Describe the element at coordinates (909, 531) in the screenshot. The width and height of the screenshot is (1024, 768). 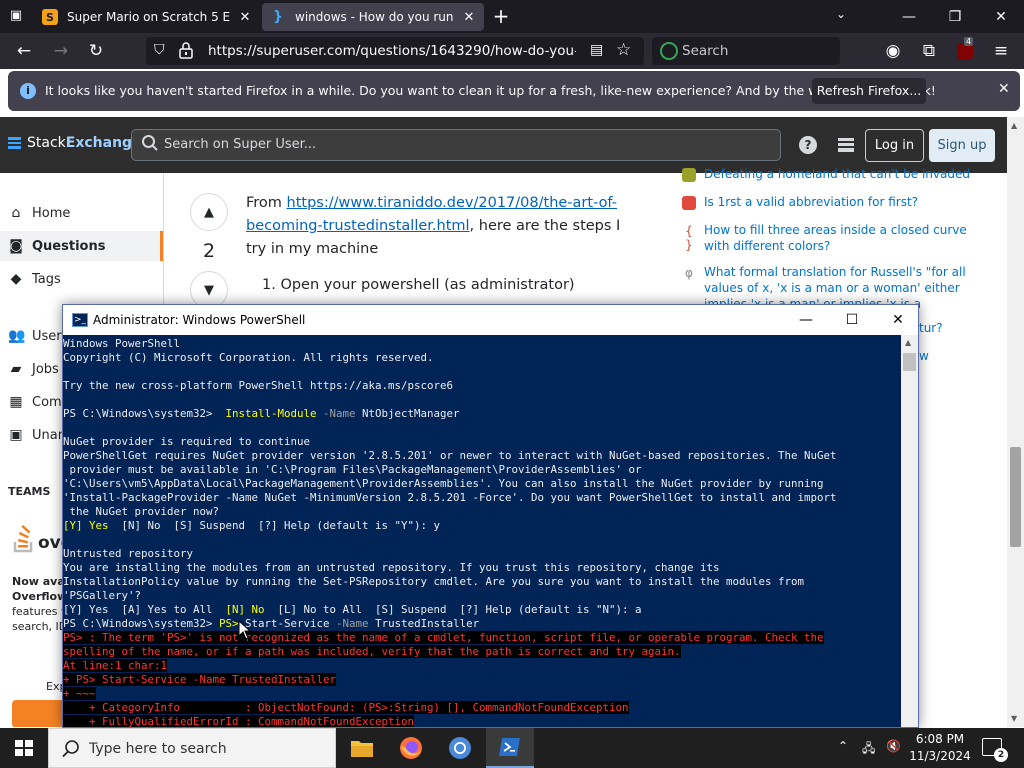
I see `console-scrollbar: ▲` at that location.